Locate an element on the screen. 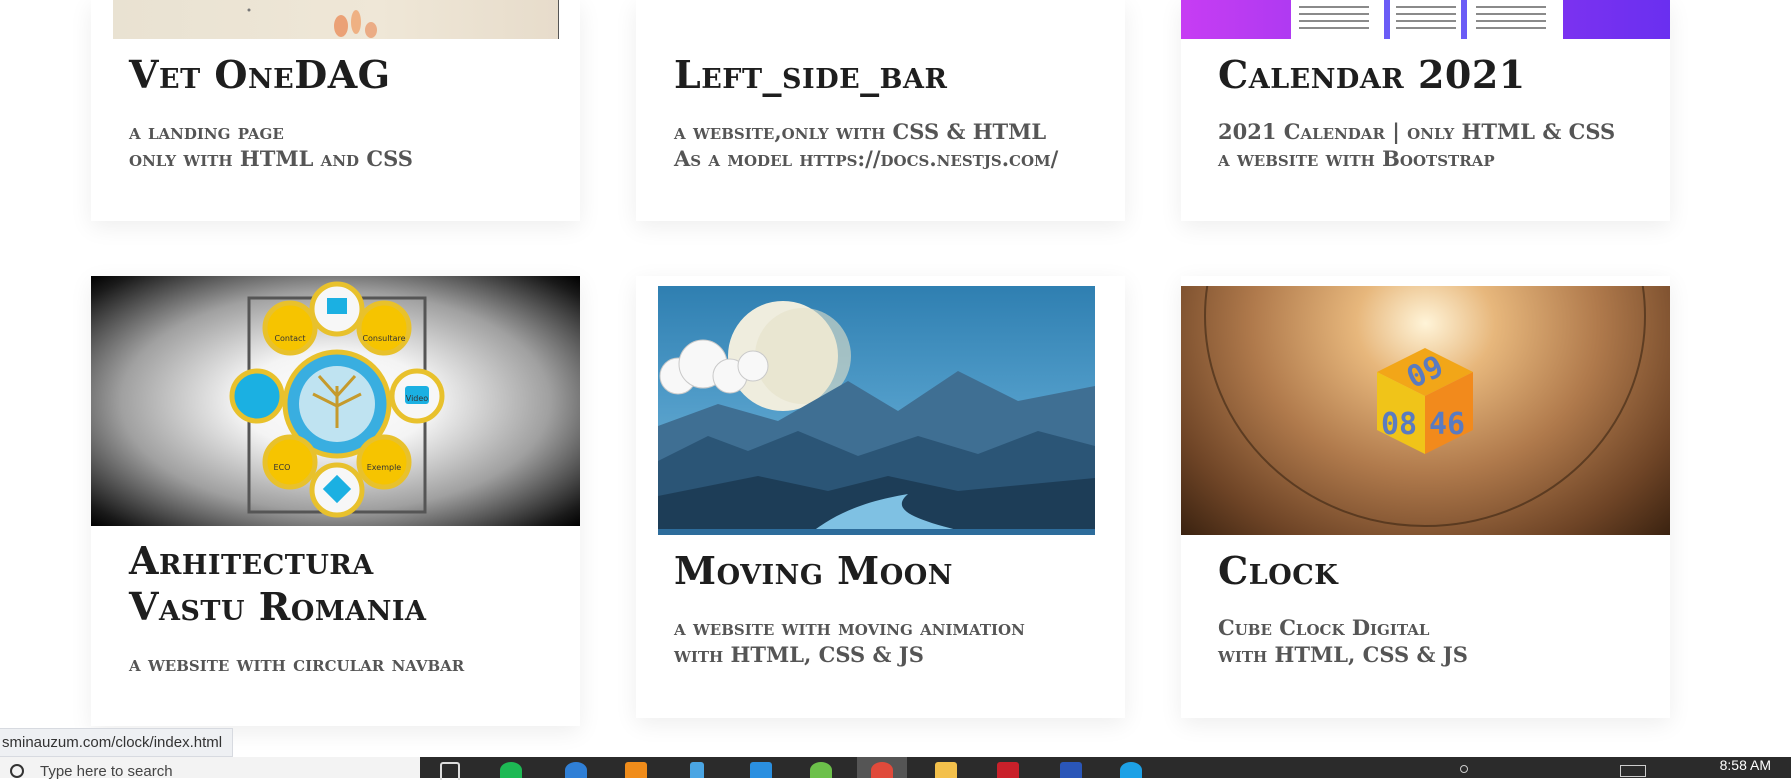 This screenshot has height=781, width=1791. nav-label: Video is located at coordinates (417, 398).